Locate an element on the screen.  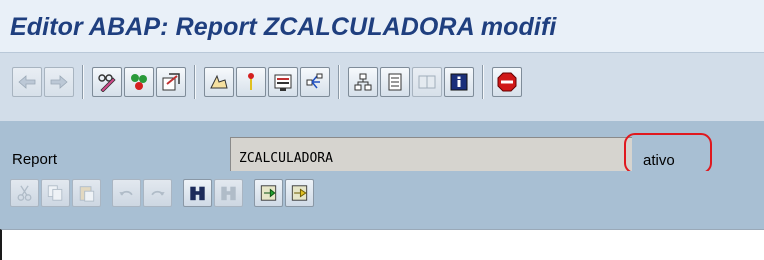
forward-button is located at coordinates (59, 82).